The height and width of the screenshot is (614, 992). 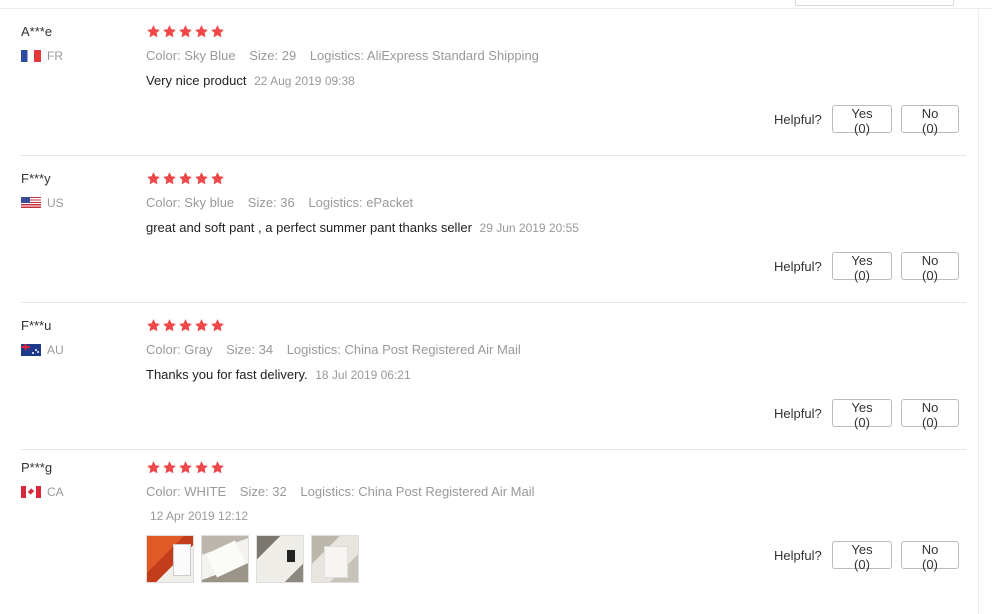 I want to click on reviewer-name: P***g, so click(x=37, y=467).